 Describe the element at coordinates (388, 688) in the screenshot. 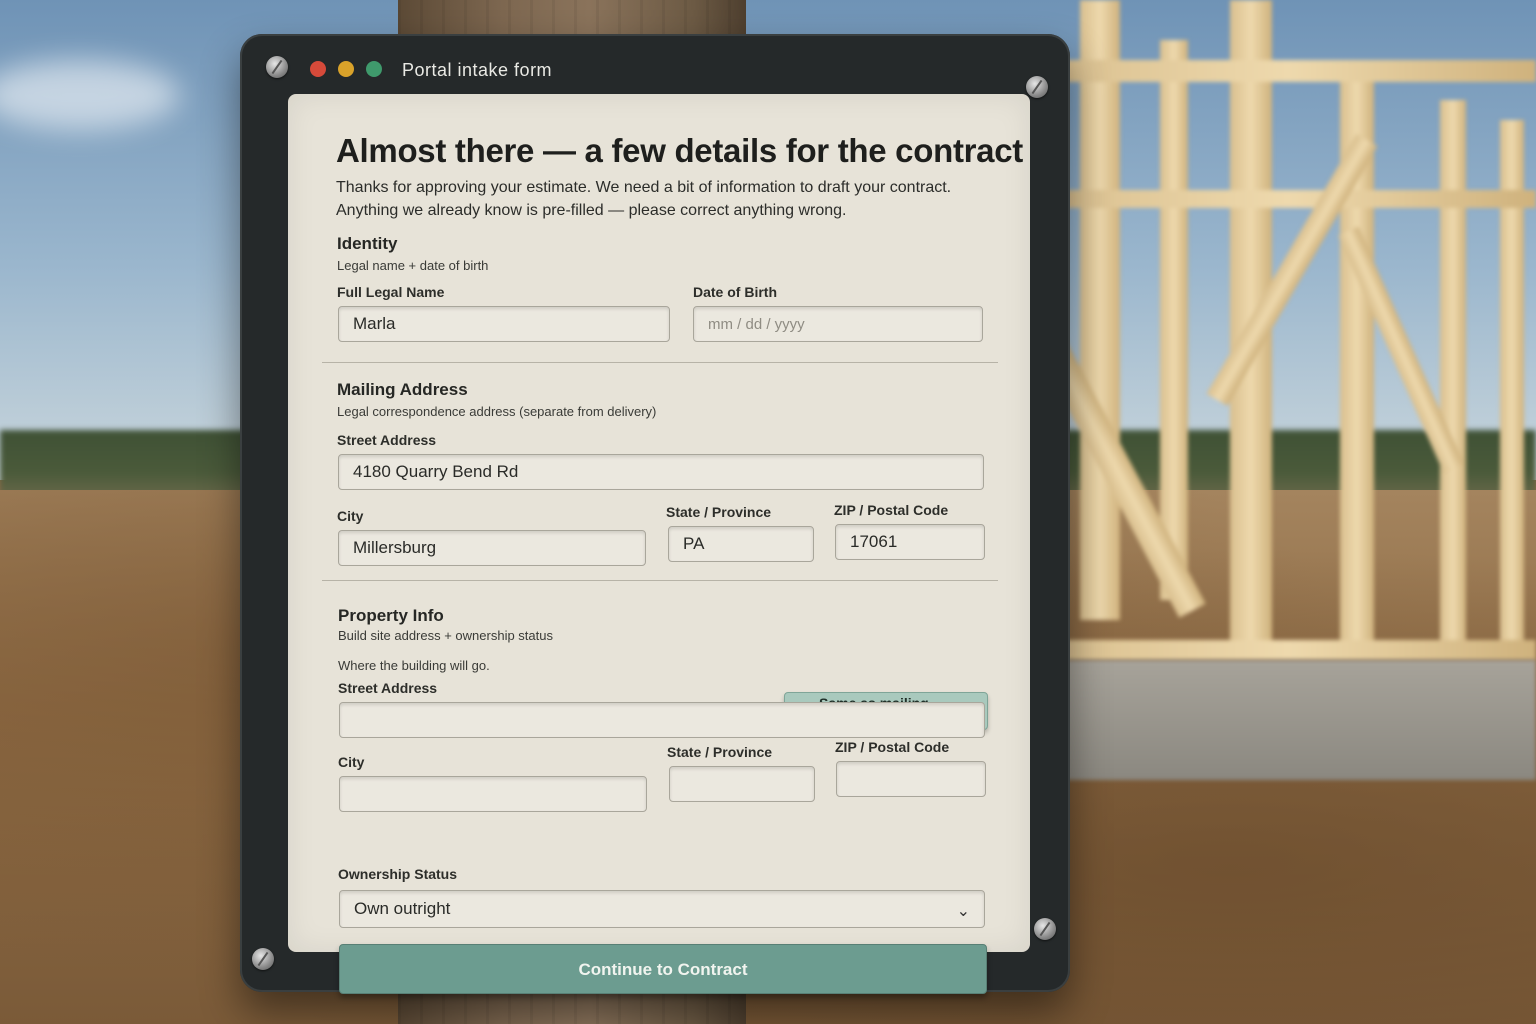

I see `property-street-label: Street Address` at that location.